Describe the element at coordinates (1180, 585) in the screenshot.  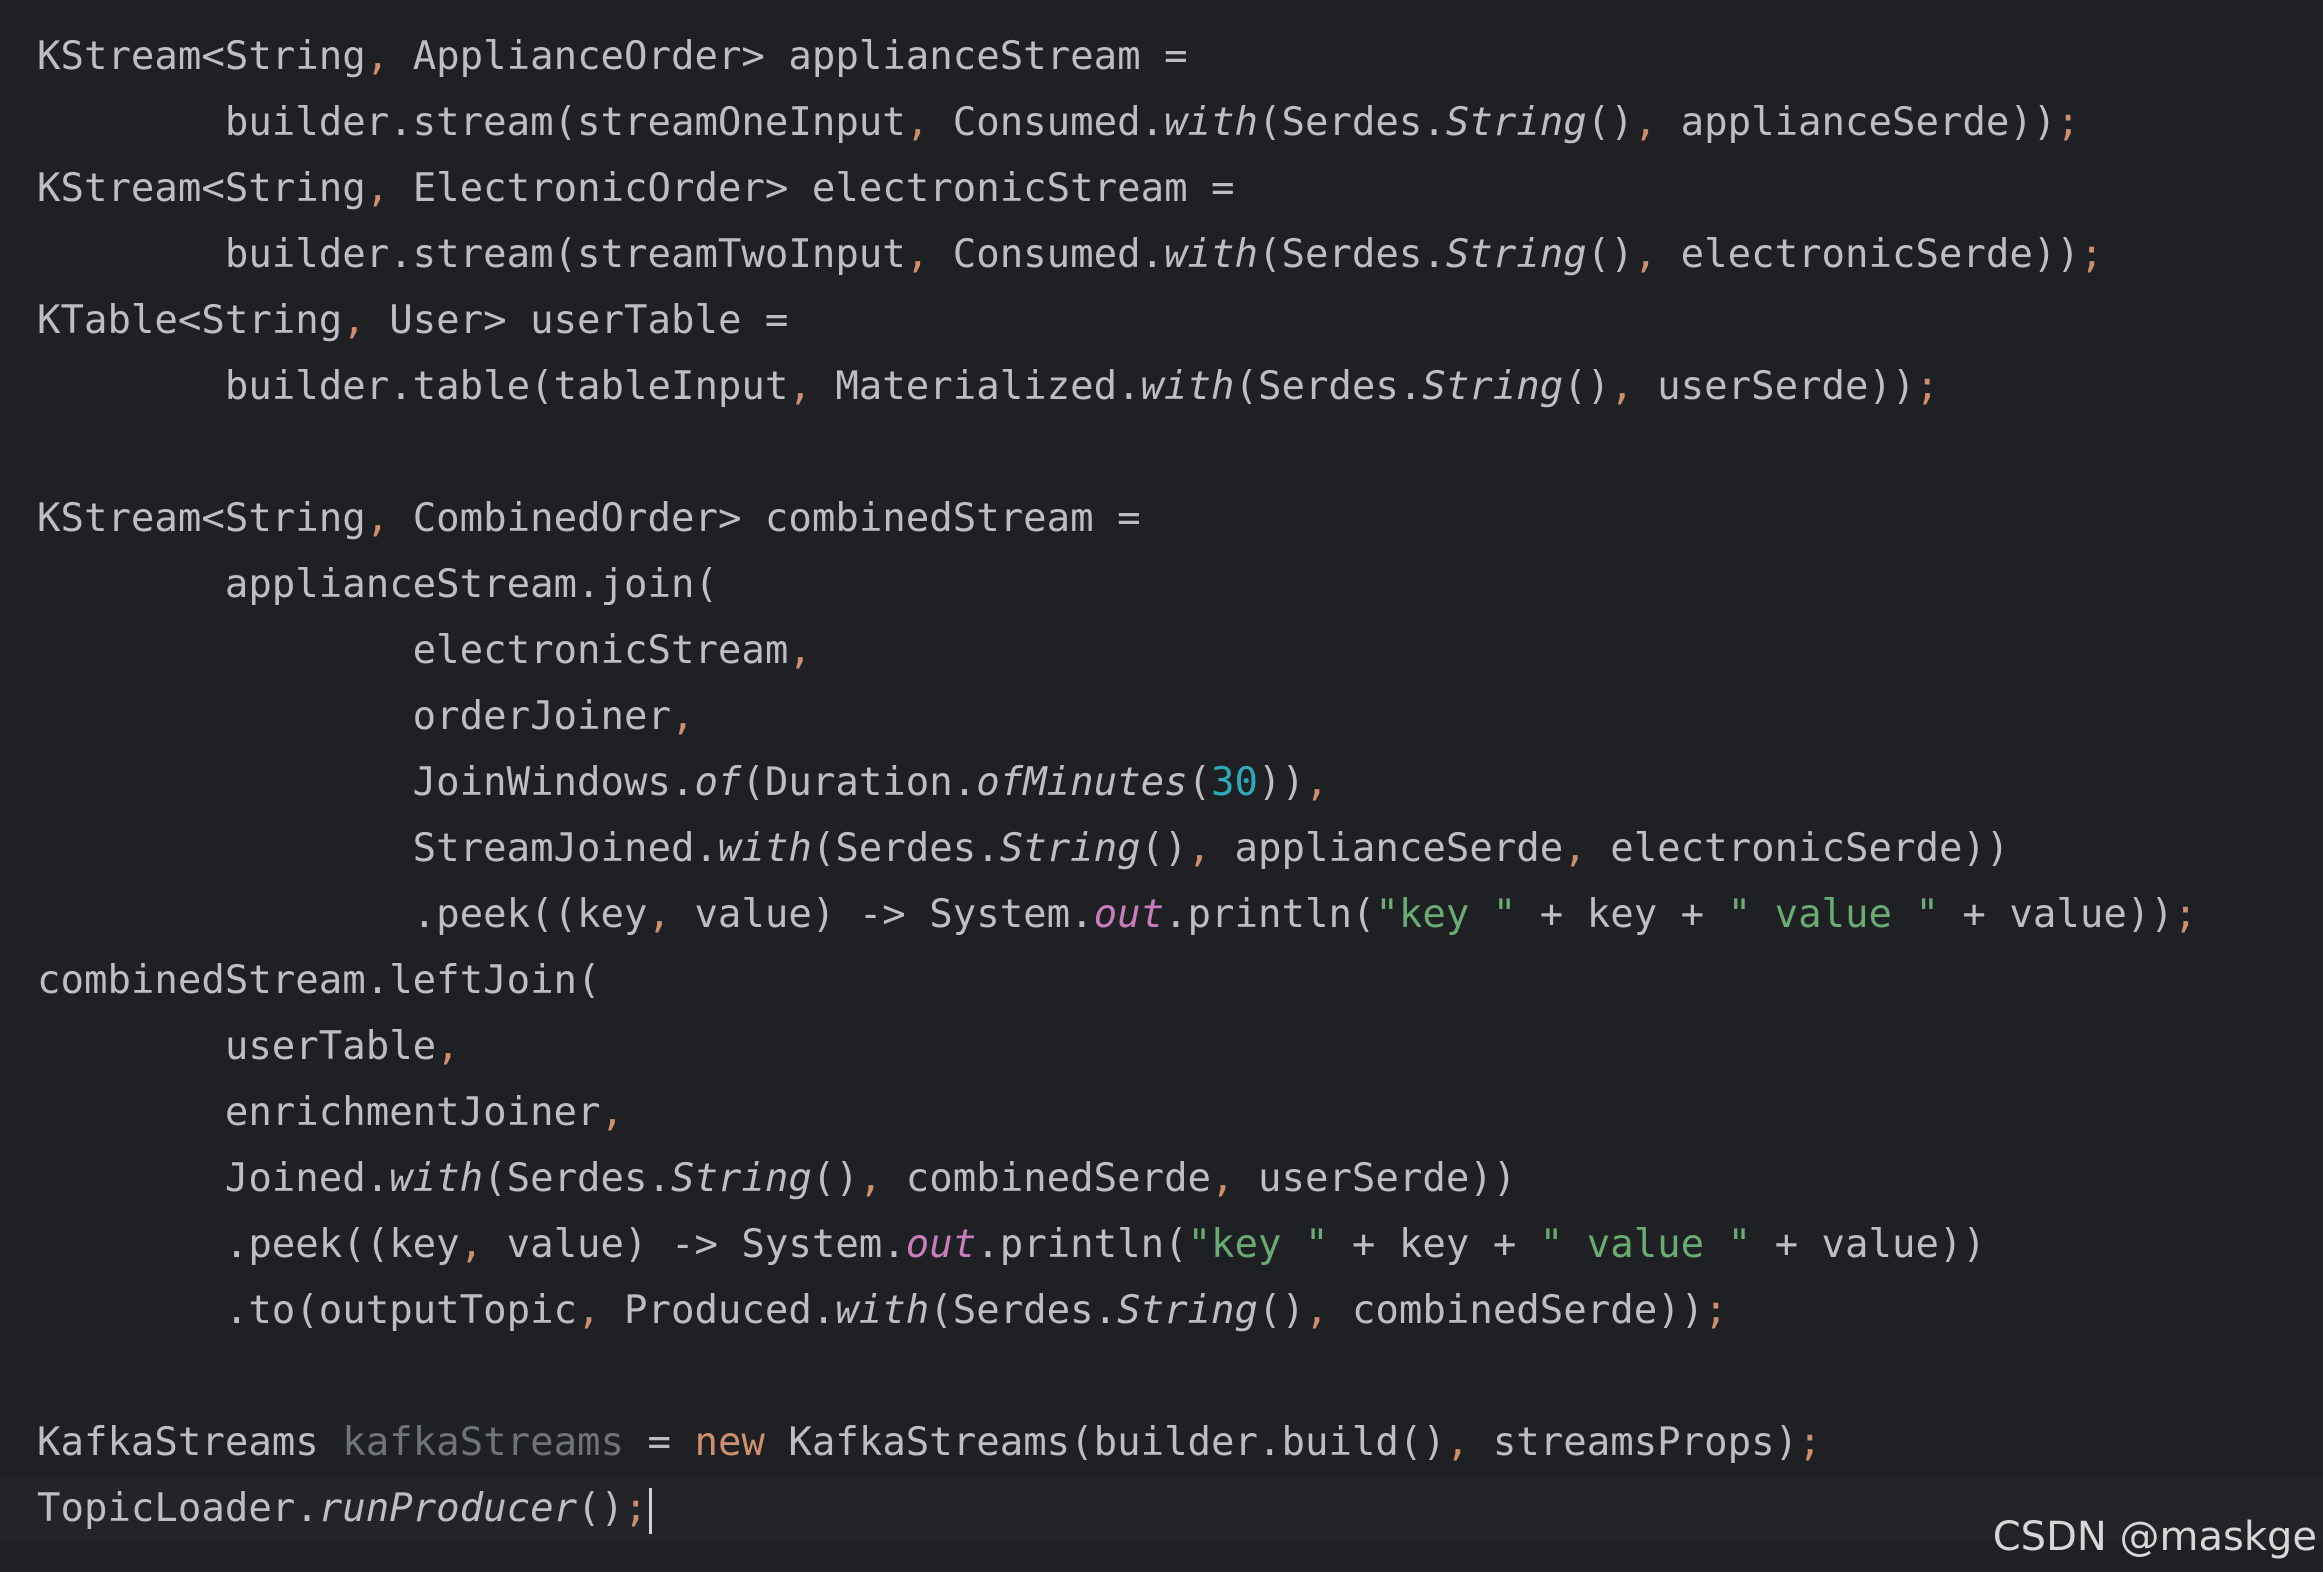
I see `code-line: applianceStream.join(` at that location.